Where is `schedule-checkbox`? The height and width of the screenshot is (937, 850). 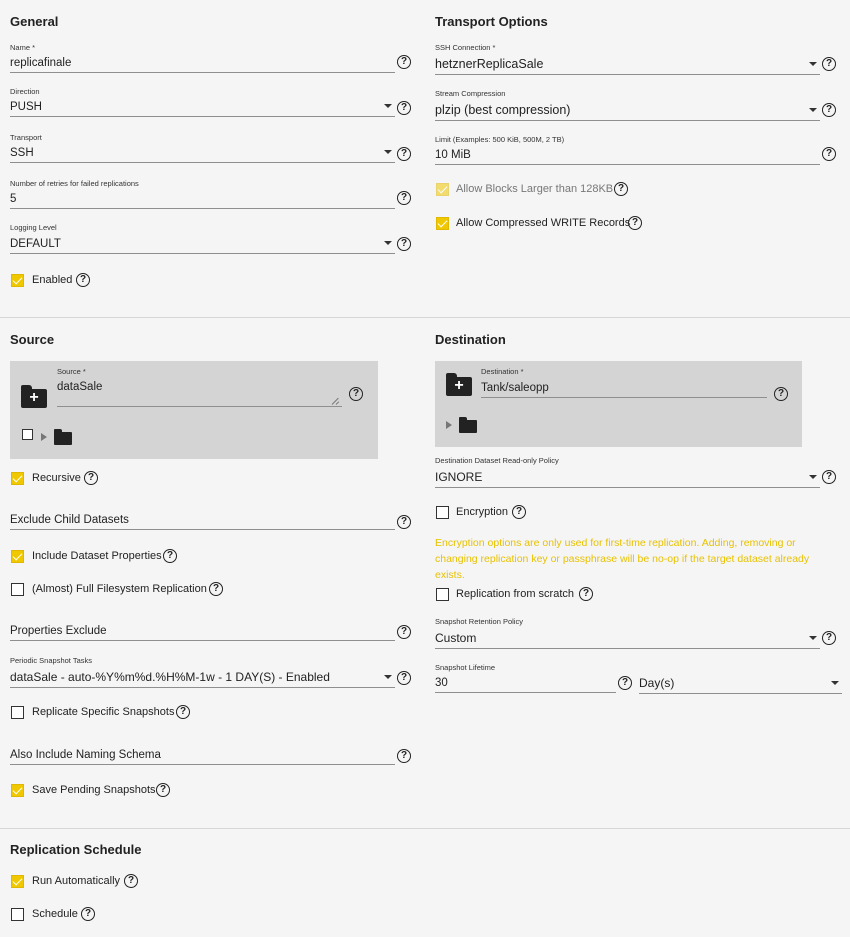
schedule-checkbox is located at coordinates (17, 914).